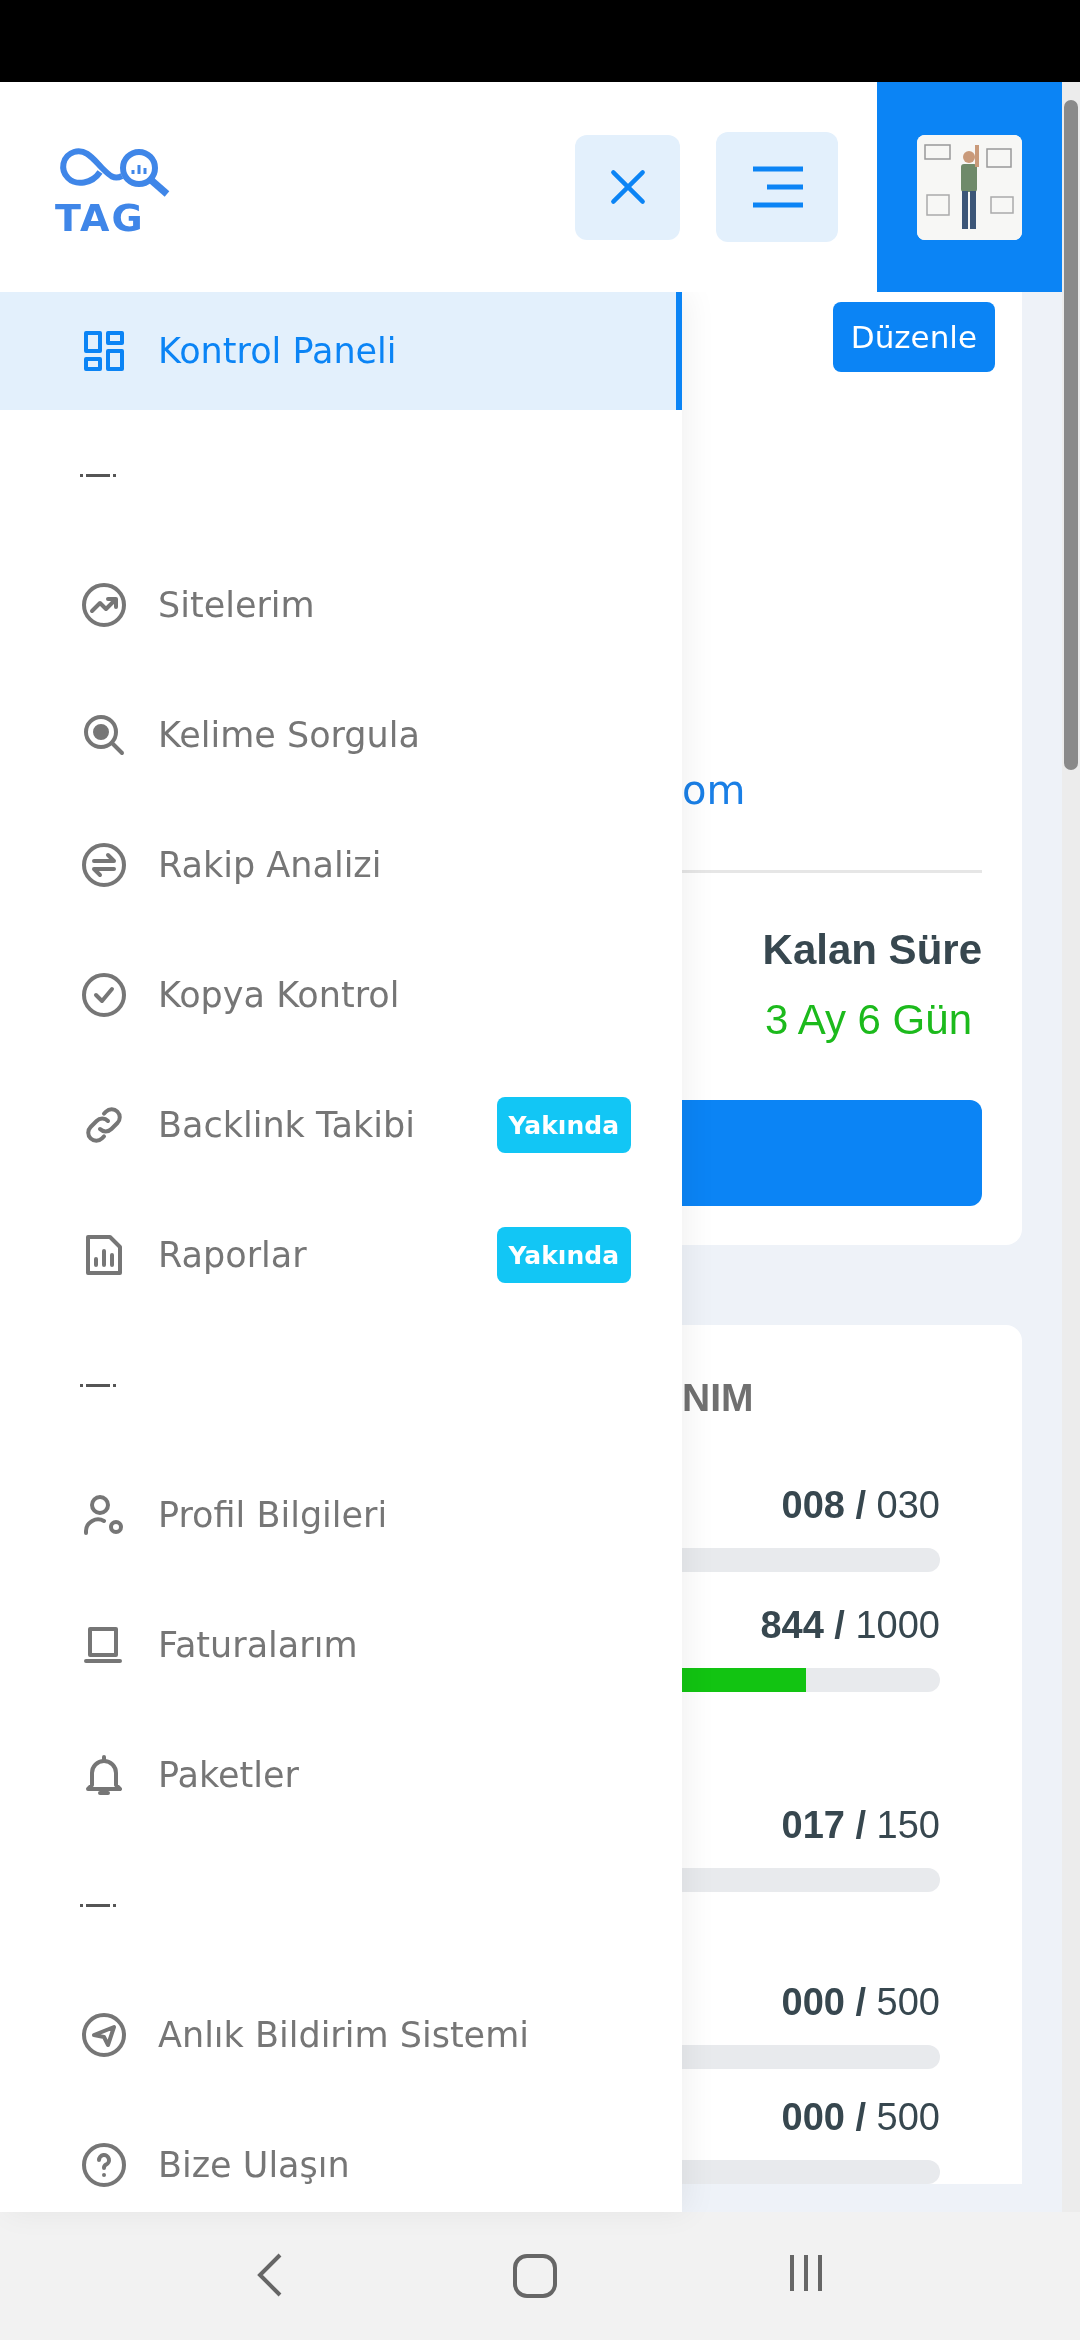  Describe the element at coordinates (1071, 435) in the screenshot. I see `scrollbar-thumb` at that location.